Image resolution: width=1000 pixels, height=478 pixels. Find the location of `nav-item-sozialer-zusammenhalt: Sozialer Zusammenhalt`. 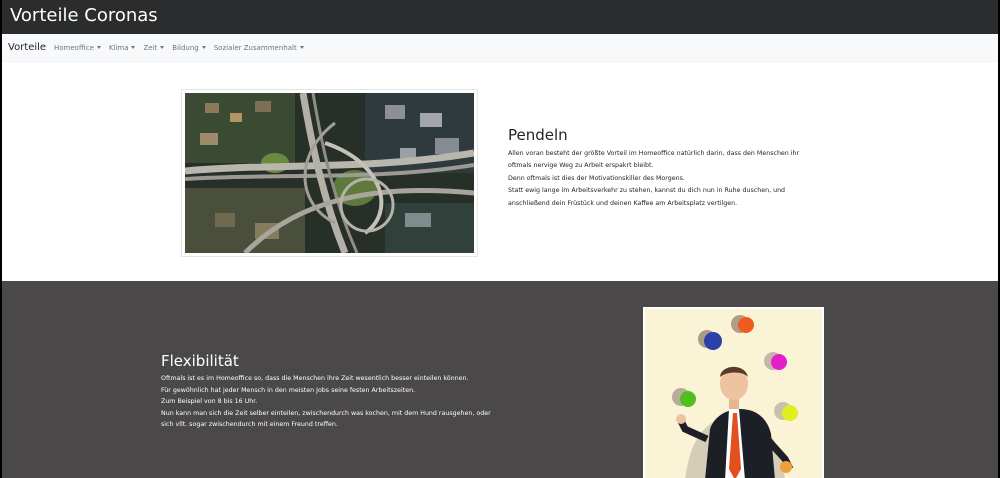

nav-item-sozialer-zusammenhalt: Sozialer Zusammenhalt is located at coordinates (259, 48).